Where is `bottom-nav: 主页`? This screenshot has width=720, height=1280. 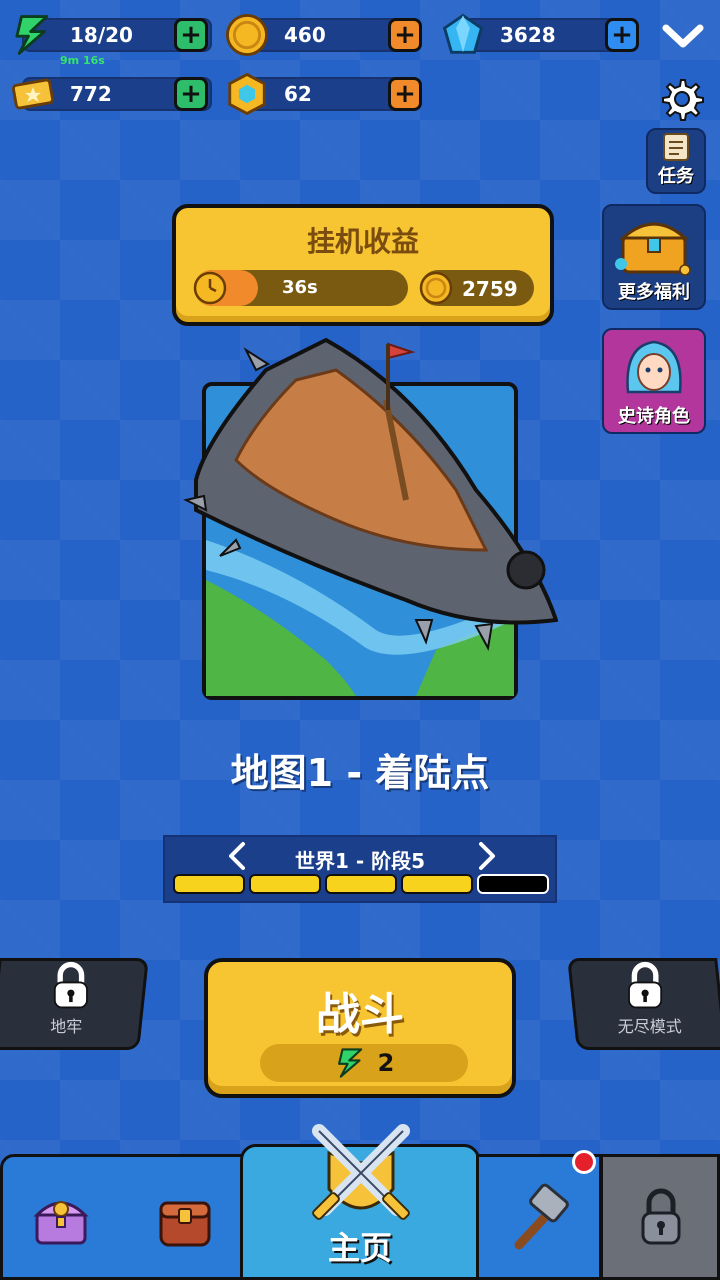
bottom-nav: 主页 is located at coordinates (360, 1202).